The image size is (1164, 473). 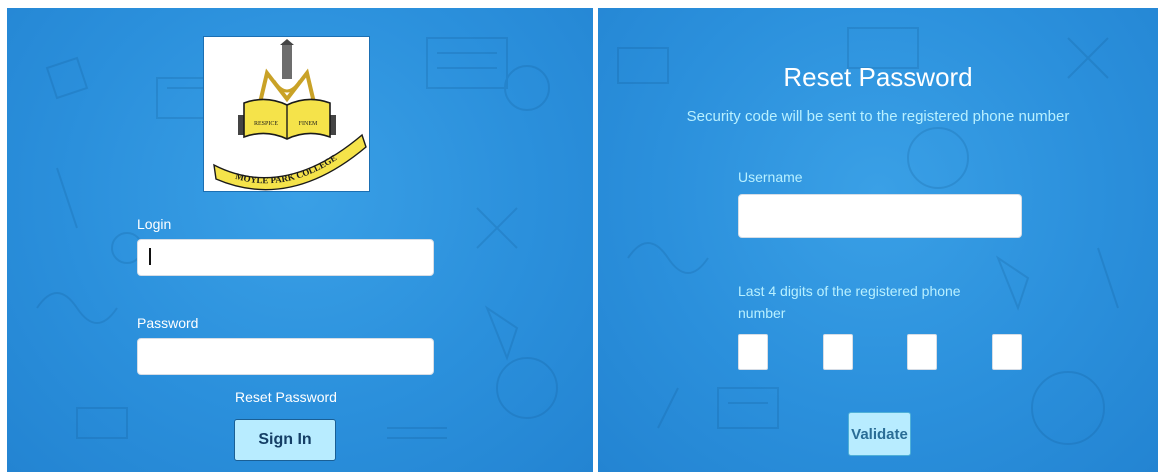 I want to click on login-input, so click(x=285, y=257).